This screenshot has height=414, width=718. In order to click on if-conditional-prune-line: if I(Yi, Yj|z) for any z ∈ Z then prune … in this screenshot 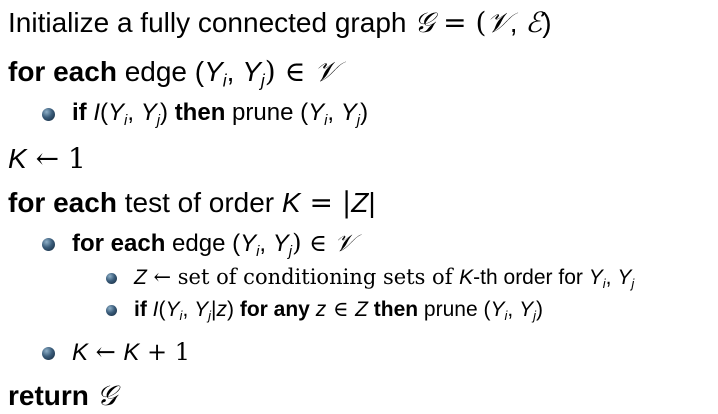, I will do `click(338, 310)`.